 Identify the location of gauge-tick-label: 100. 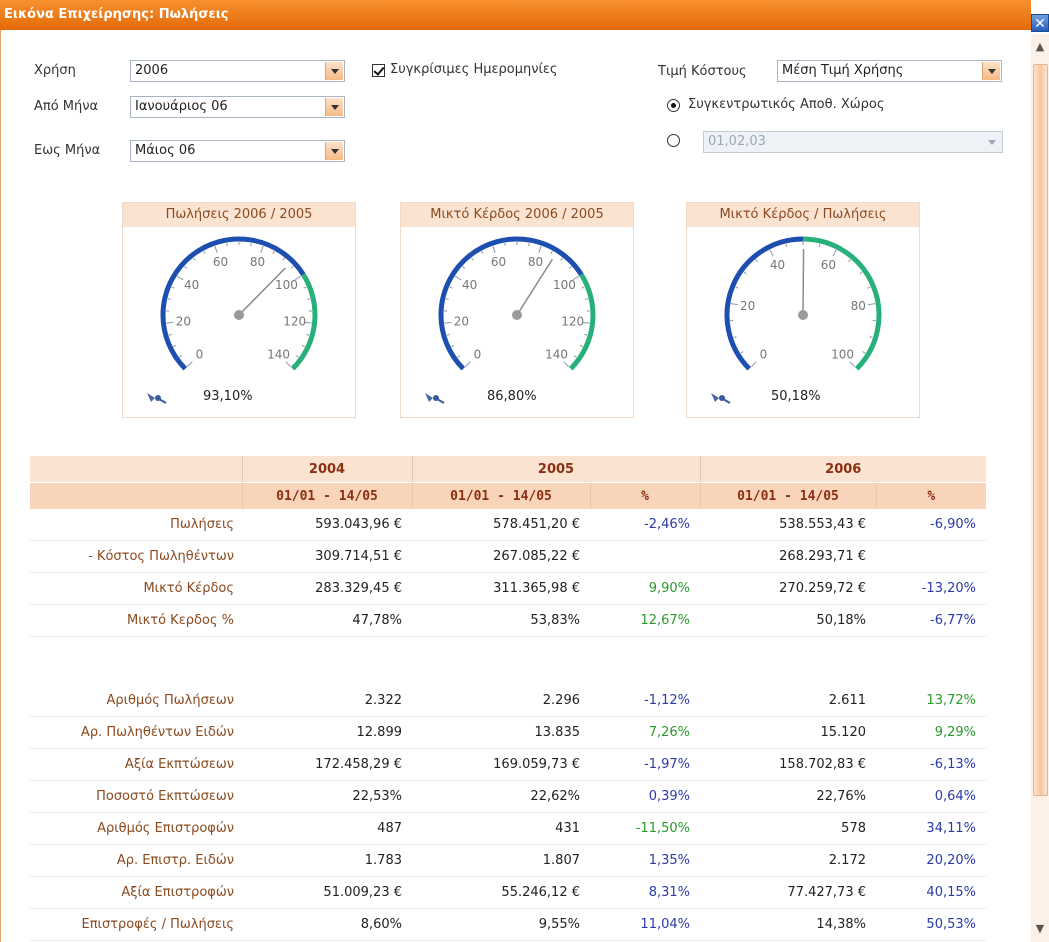
(286, 285).